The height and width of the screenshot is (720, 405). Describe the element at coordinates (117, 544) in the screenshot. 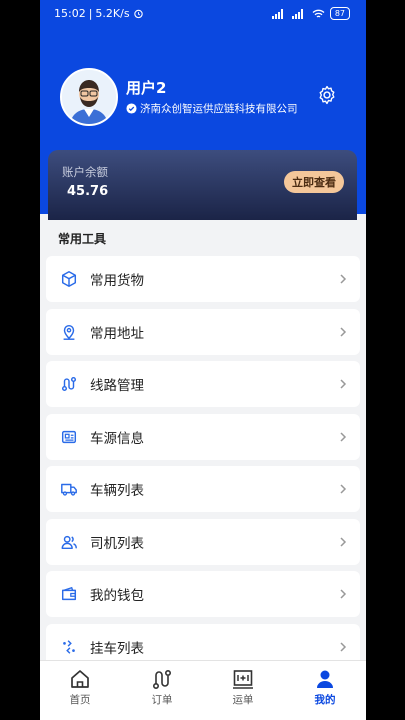

I see `menu-item-label: 司机列表` at that location.